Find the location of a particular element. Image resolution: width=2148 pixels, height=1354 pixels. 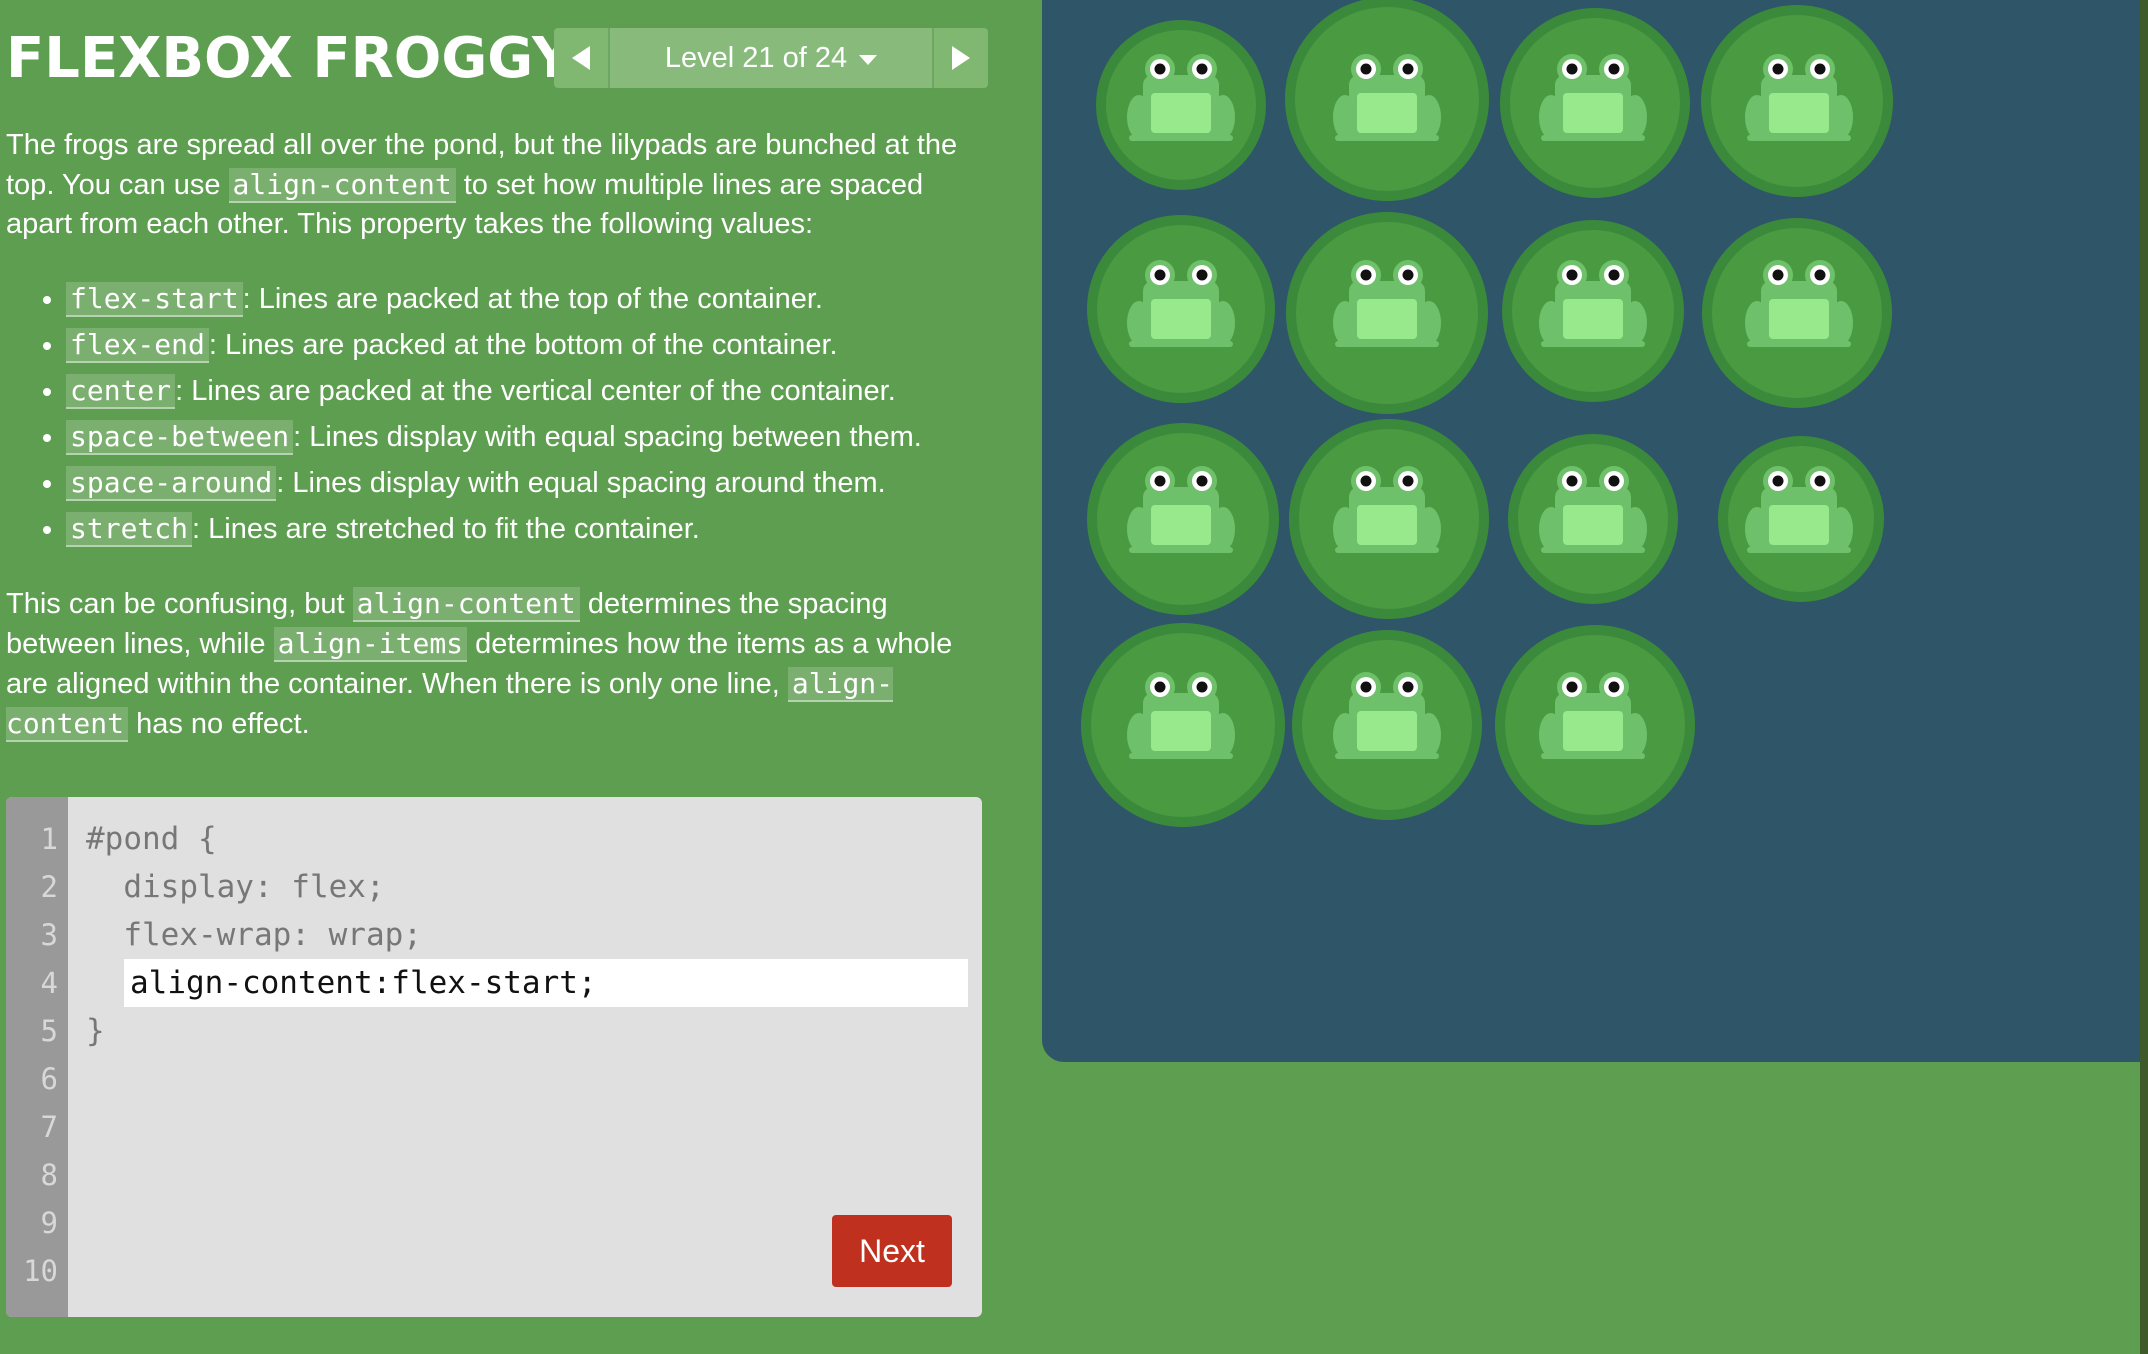

caret-down-icon is located at coordinates (868, 60).